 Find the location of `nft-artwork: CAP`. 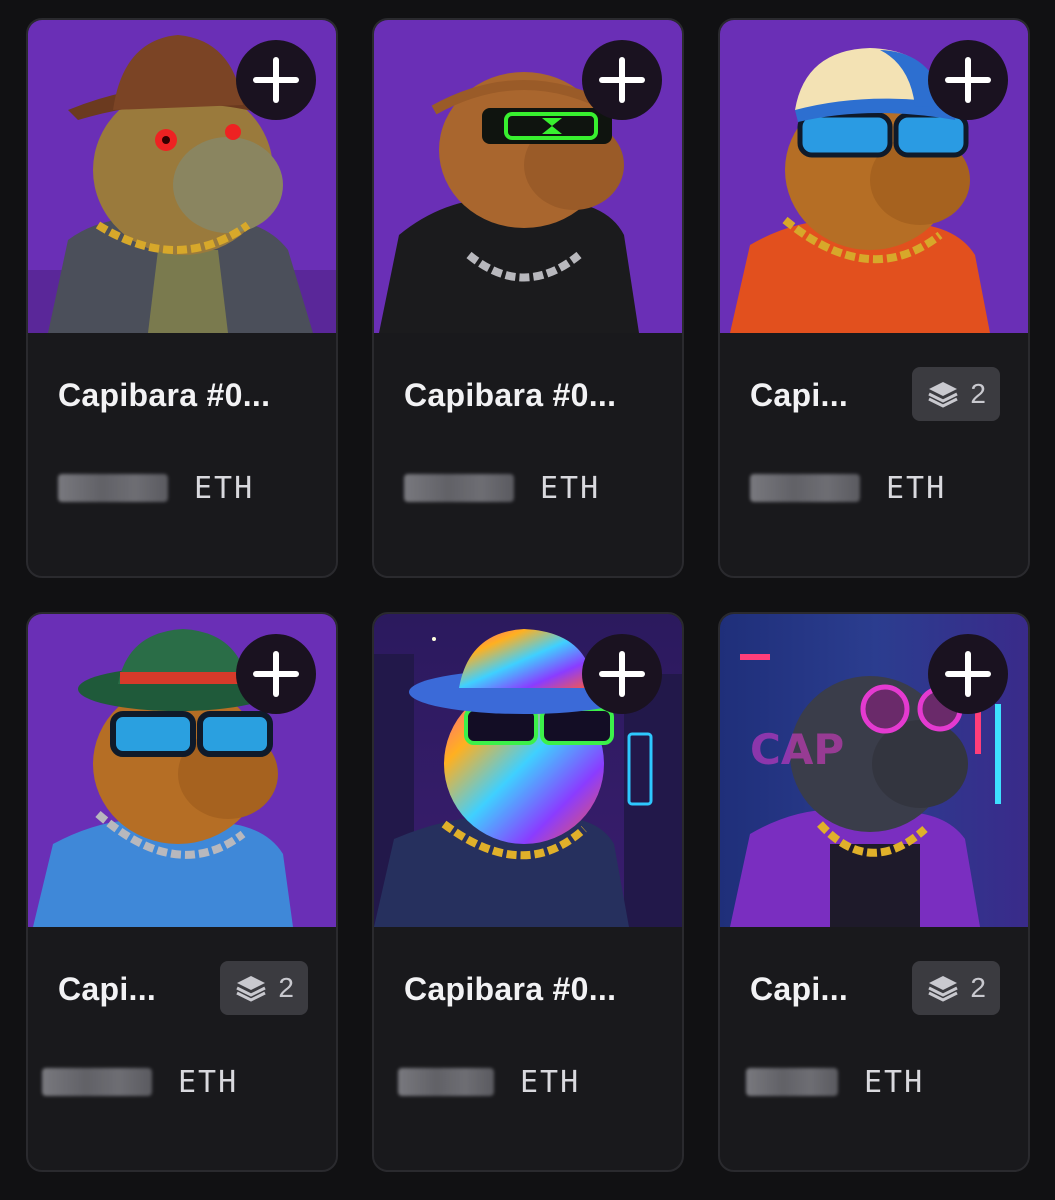

nft-artwork: CAP is located at coordinates (874, 770).